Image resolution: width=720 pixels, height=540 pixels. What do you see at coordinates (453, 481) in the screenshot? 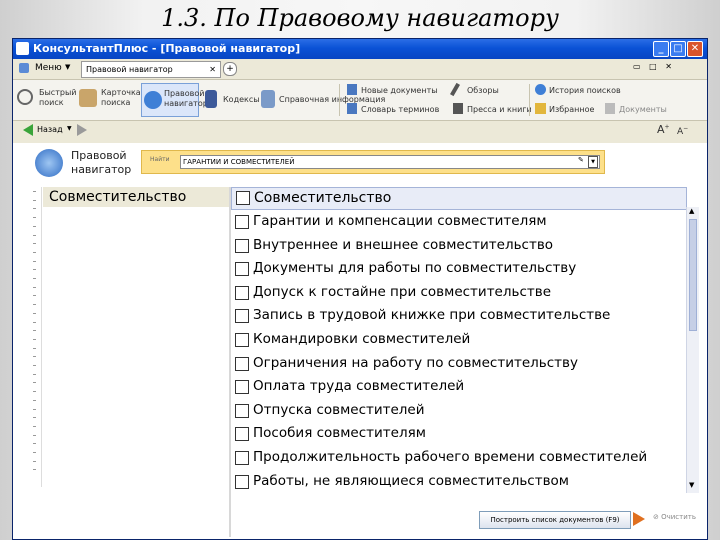
I see `situation-row: Работы, не являющиеся совместительством` at bounding box center [453, 481].